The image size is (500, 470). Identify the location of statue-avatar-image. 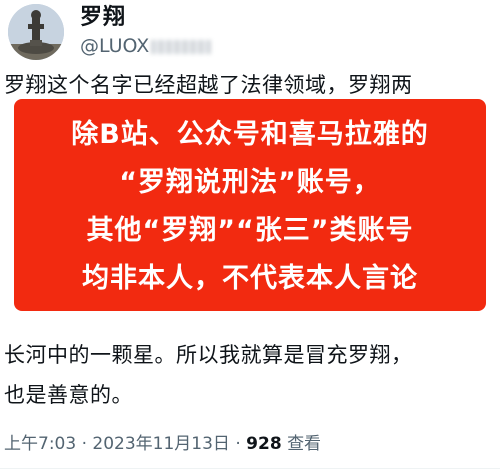
(36, 32).